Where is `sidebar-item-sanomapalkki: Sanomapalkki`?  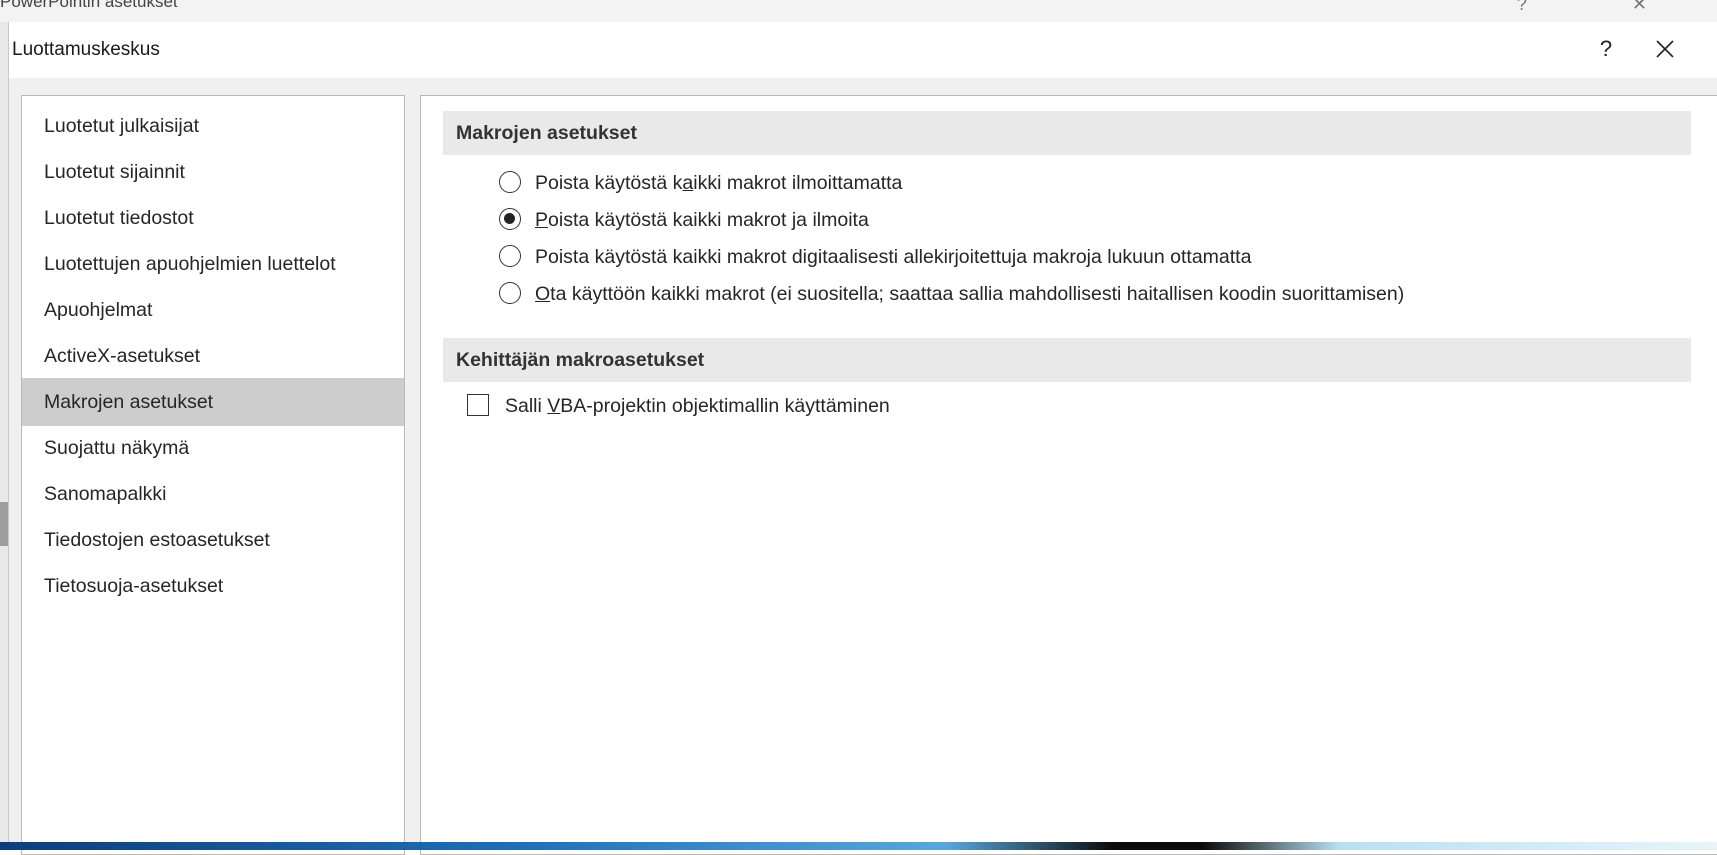
sidebar-item-sanomapalkki: Sanomapalkki is located at coordinates (213, 494).